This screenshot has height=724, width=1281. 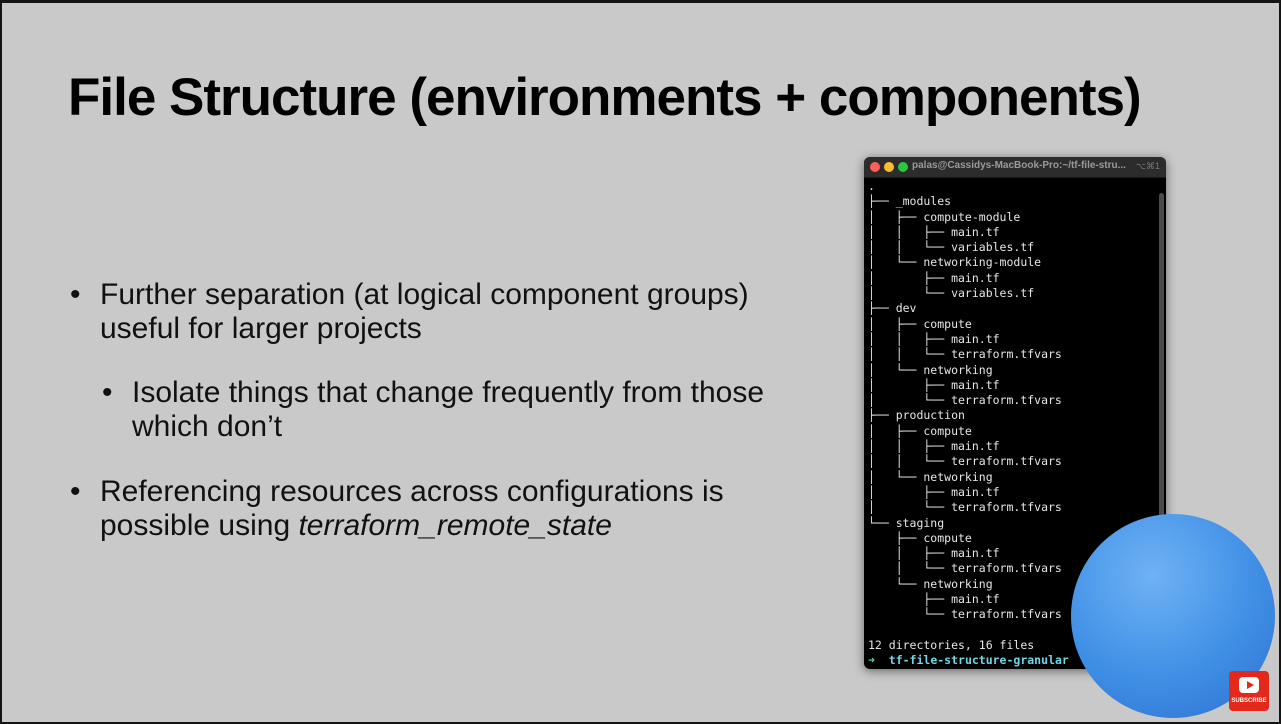 What do you see at coordinates (1147, 166) in the screenshot?
I see `terminal-shortcut: ⌥⌘1` at bounding box center [1147, 166].